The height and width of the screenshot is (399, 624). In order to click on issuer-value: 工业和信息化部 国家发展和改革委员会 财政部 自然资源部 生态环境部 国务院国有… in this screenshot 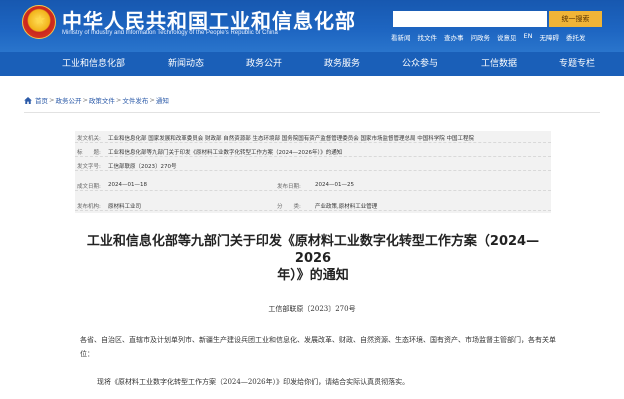, I will do `click(291, 139)`.